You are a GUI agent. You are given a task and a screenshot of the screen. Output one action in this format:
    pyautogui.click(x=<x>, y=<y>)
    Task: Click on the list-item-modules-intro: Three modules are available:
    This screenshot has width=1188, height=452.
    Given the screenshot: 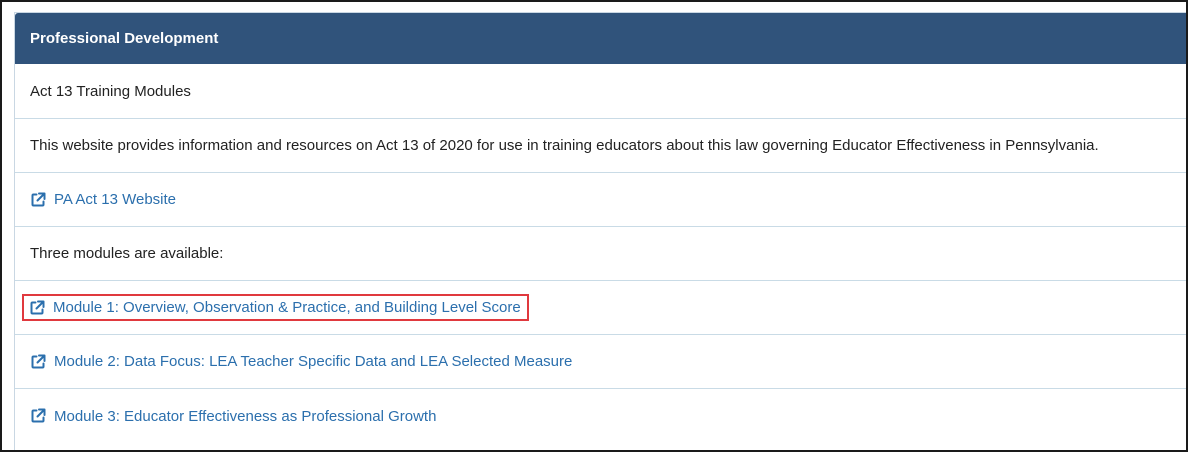 What is the action you would take?
    pyautogui.click(x=600, y=254)
    